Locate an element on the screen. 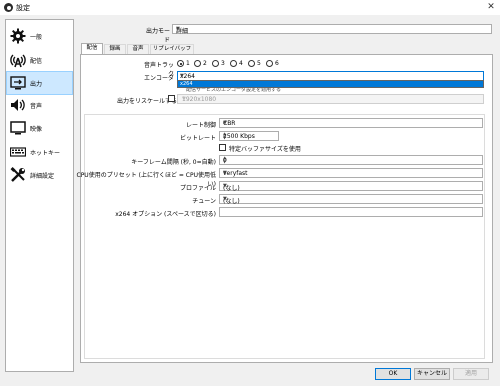 The width and height of the screenshot is (500, 386). sidebar-item-label: 配信 is located at coordinates (36, 61).